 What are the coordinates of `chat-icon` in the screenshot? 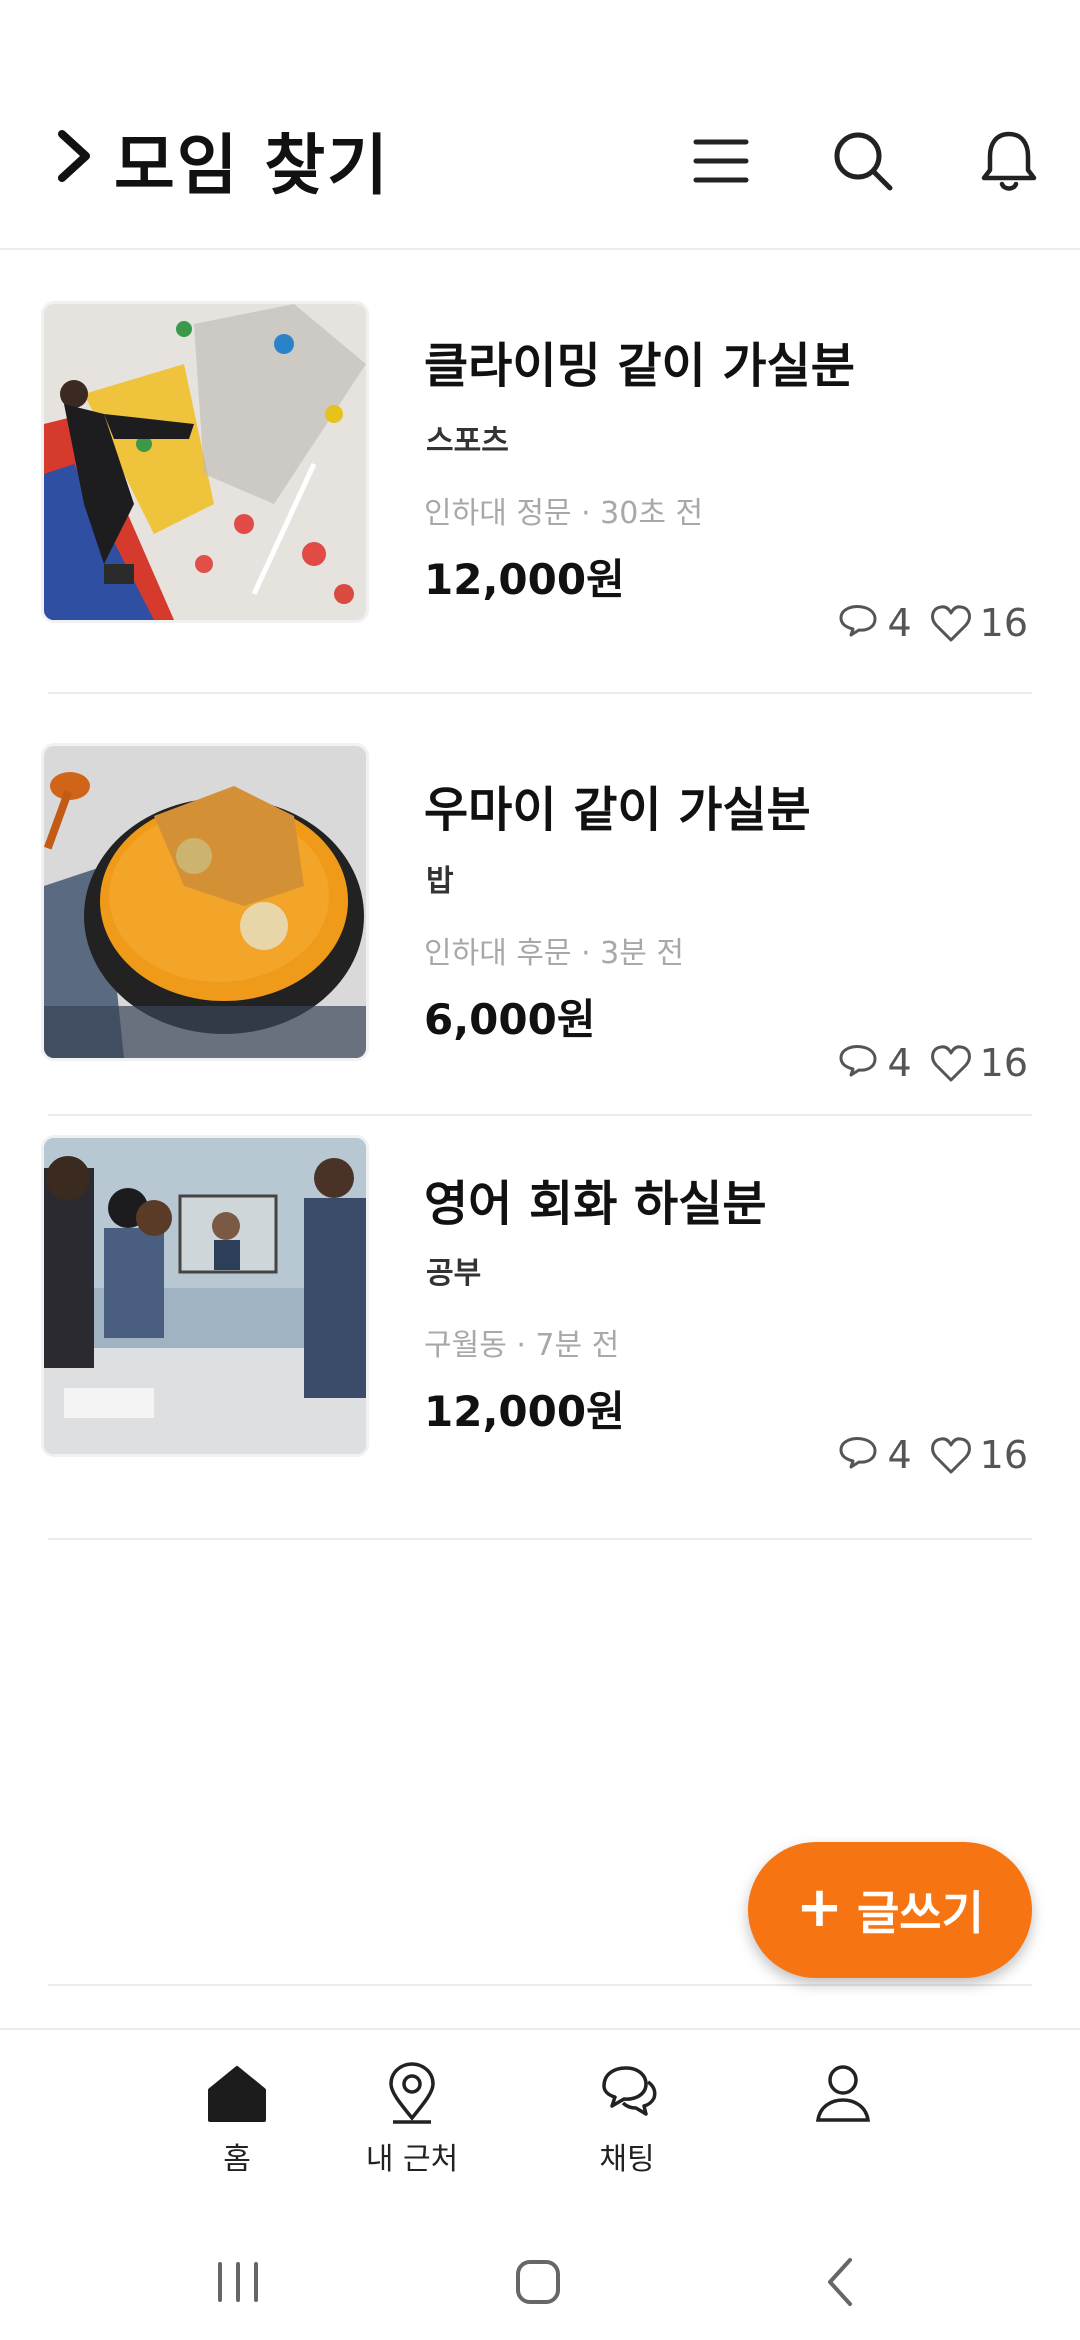 It's located at (629, 2091).